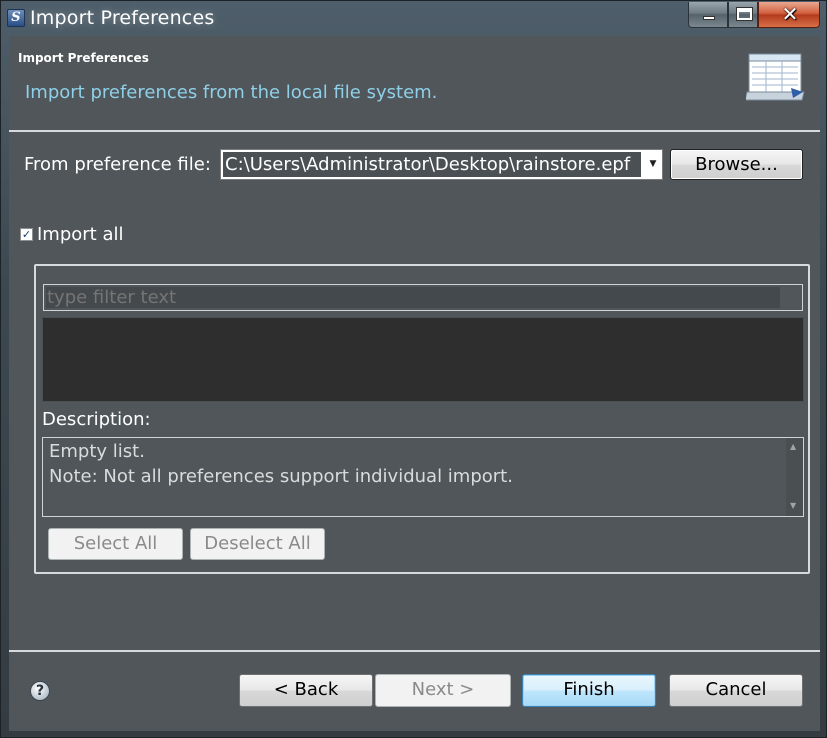  Describe the element at coordinates (122, 18) in the screenshot. I see `window-title: Import Preferences` at that location.